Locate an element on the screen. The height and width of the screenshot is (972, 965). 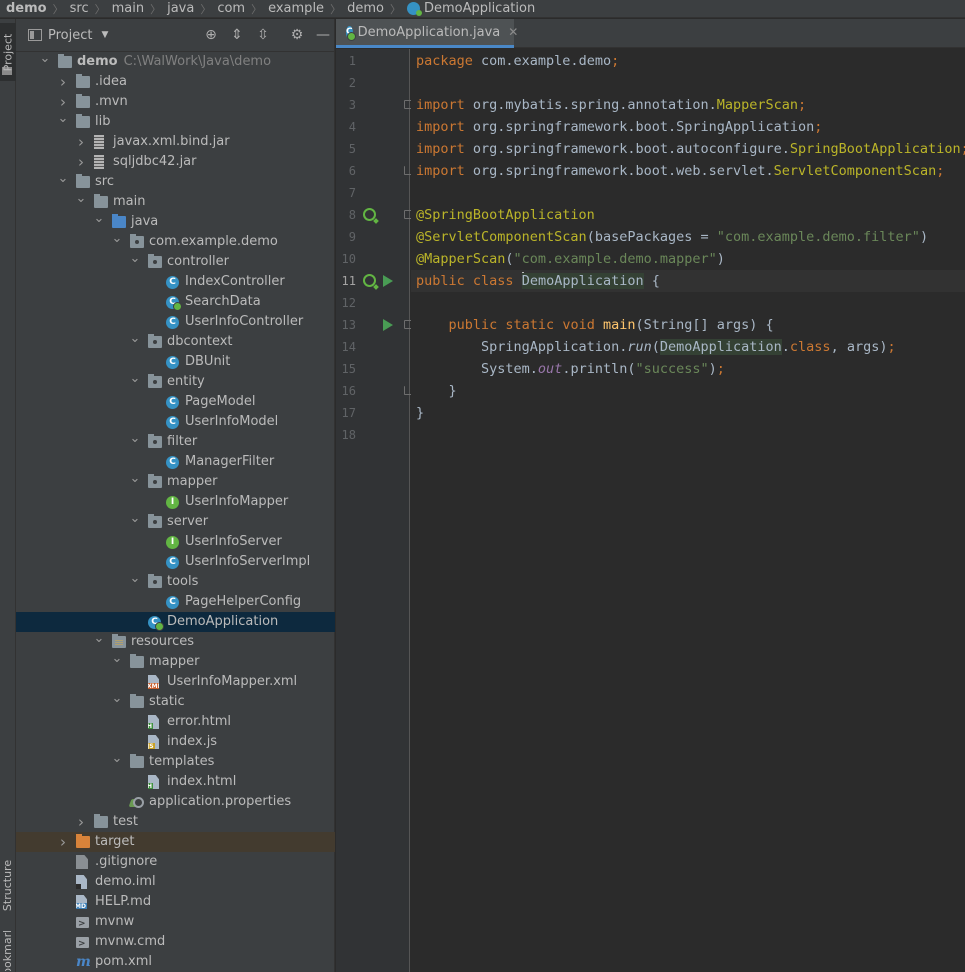
tree-item: ⌄ lib is located at coordinates (175, 120).